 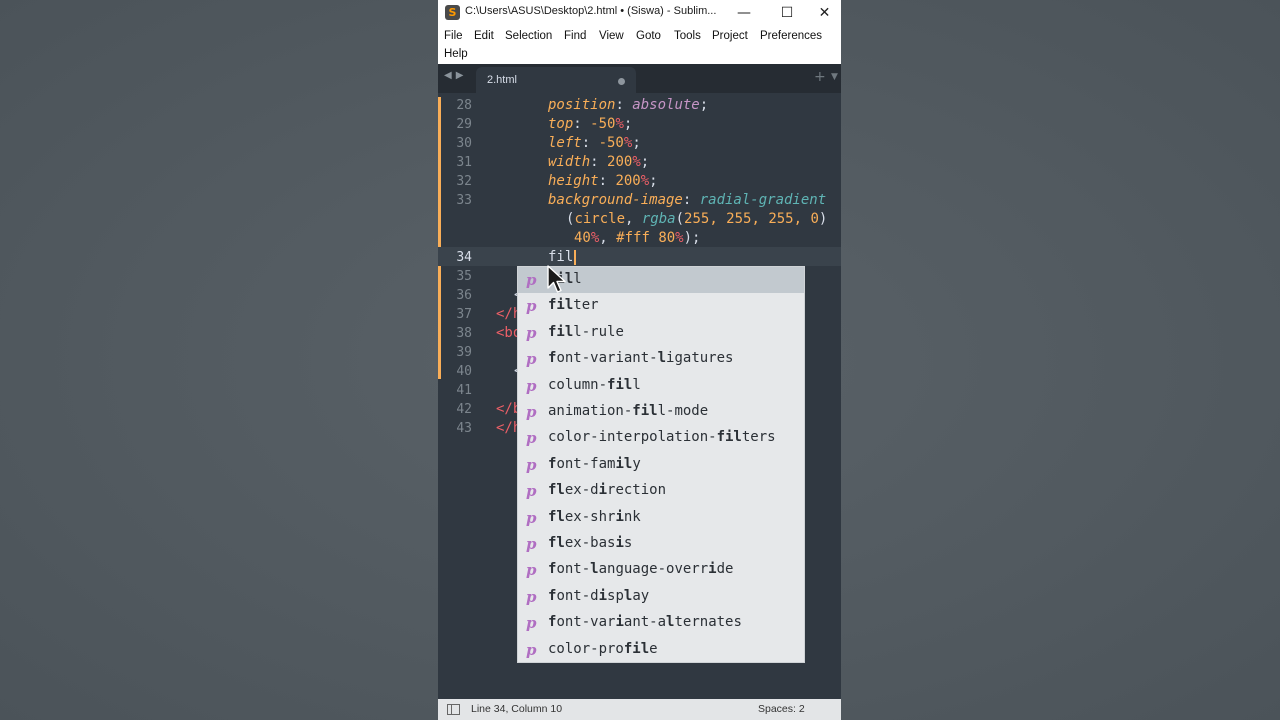 What do you see at coordinates (687, 200) in the screenshot?
I see `code-line-33: background-image: radial-gradient` at bounding box center [687, 200].